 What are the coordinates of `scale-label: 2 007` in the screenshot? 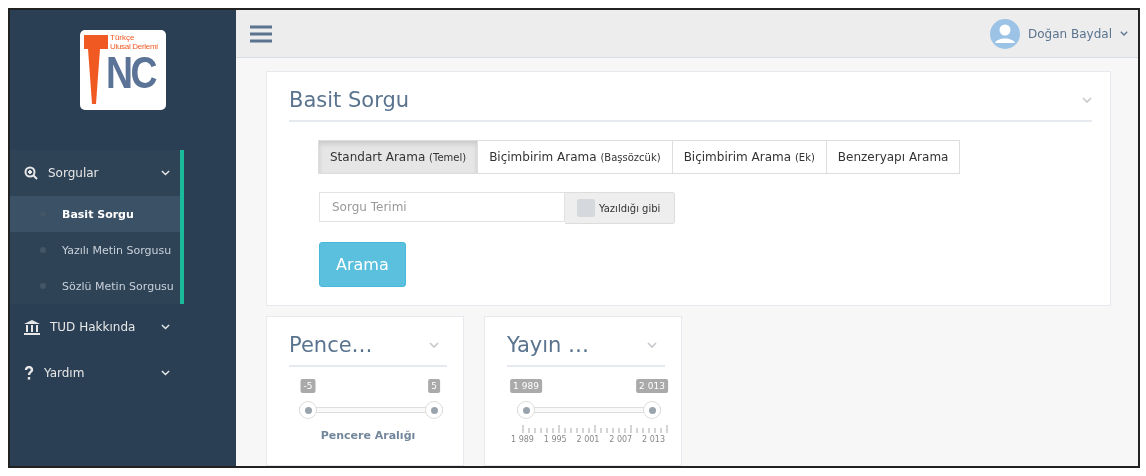 It's located at (621, 439).